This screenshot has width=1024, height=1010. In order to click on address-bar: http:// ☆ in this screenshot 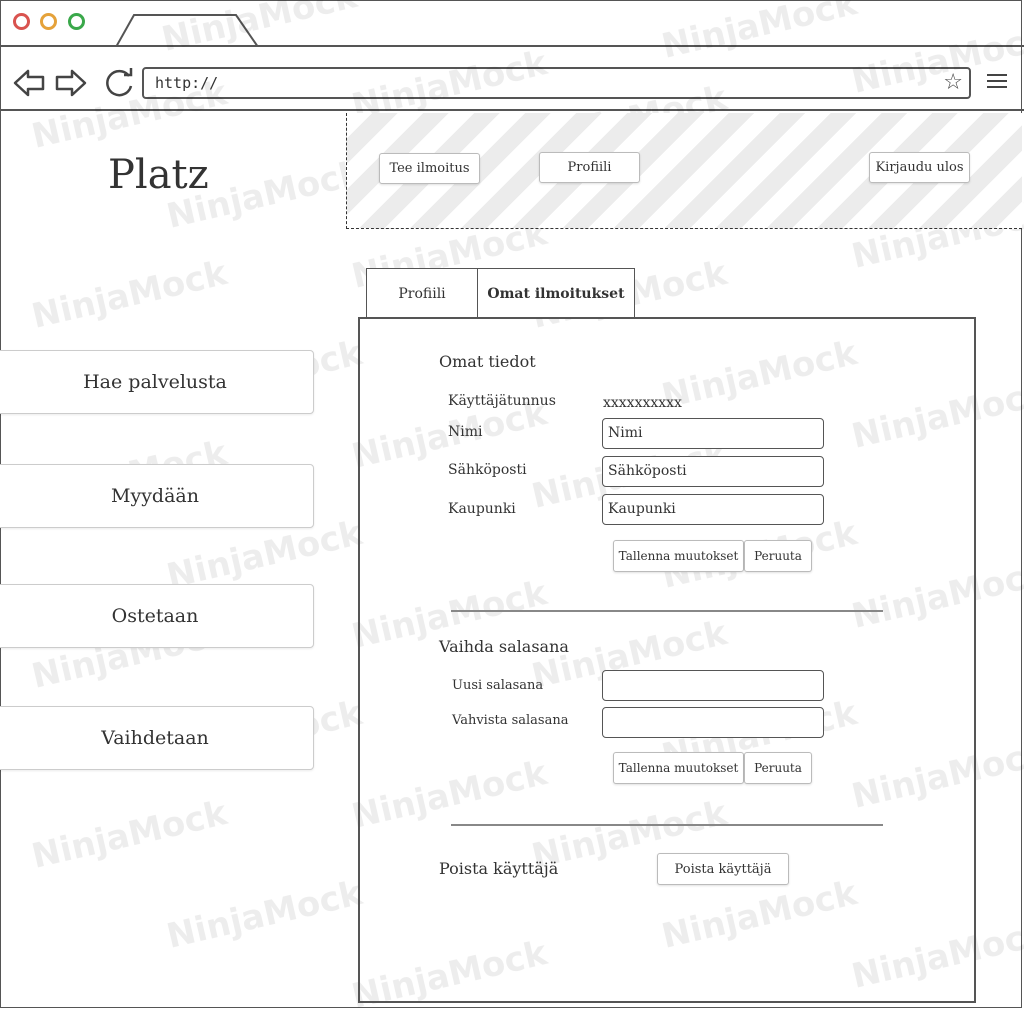, I will do `click(556, 83)`.